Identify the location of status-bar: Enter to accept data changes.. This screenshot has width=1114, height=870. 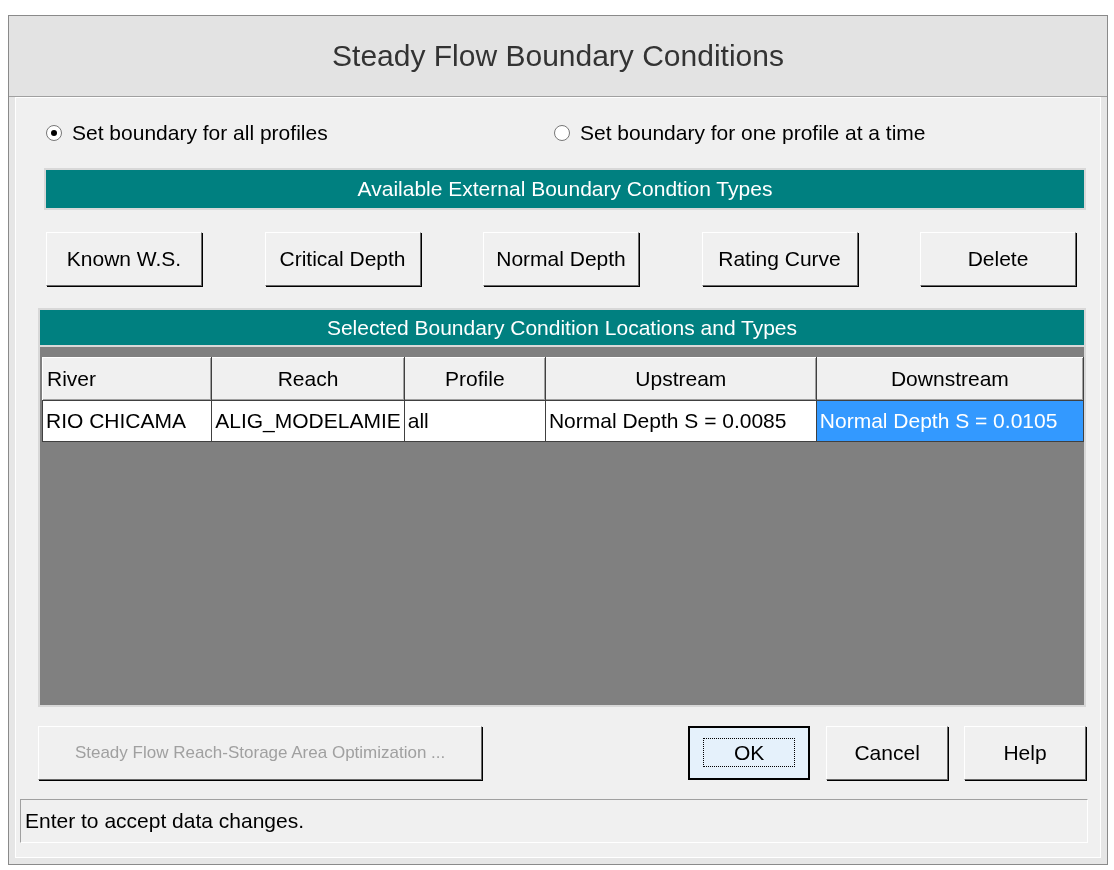
(554, 821).